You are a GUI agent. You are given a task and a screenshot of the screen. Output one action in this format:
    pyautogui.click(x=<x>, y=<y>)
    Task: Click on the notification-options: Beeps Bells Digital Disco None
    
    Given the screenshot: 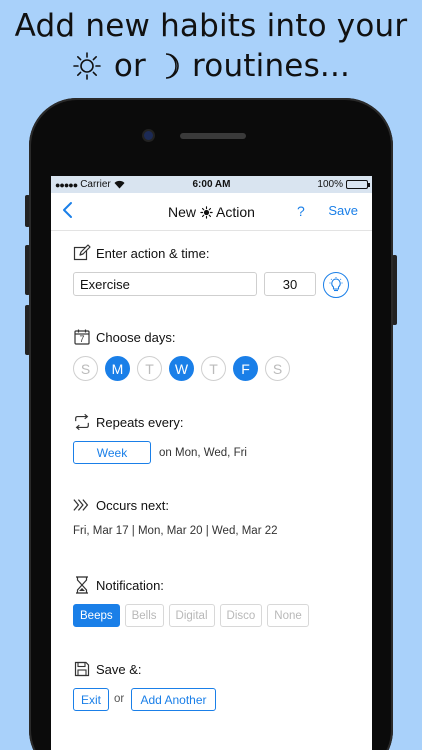 What is the action you would take?
    pyautogui.click(x=191, y=615)
    